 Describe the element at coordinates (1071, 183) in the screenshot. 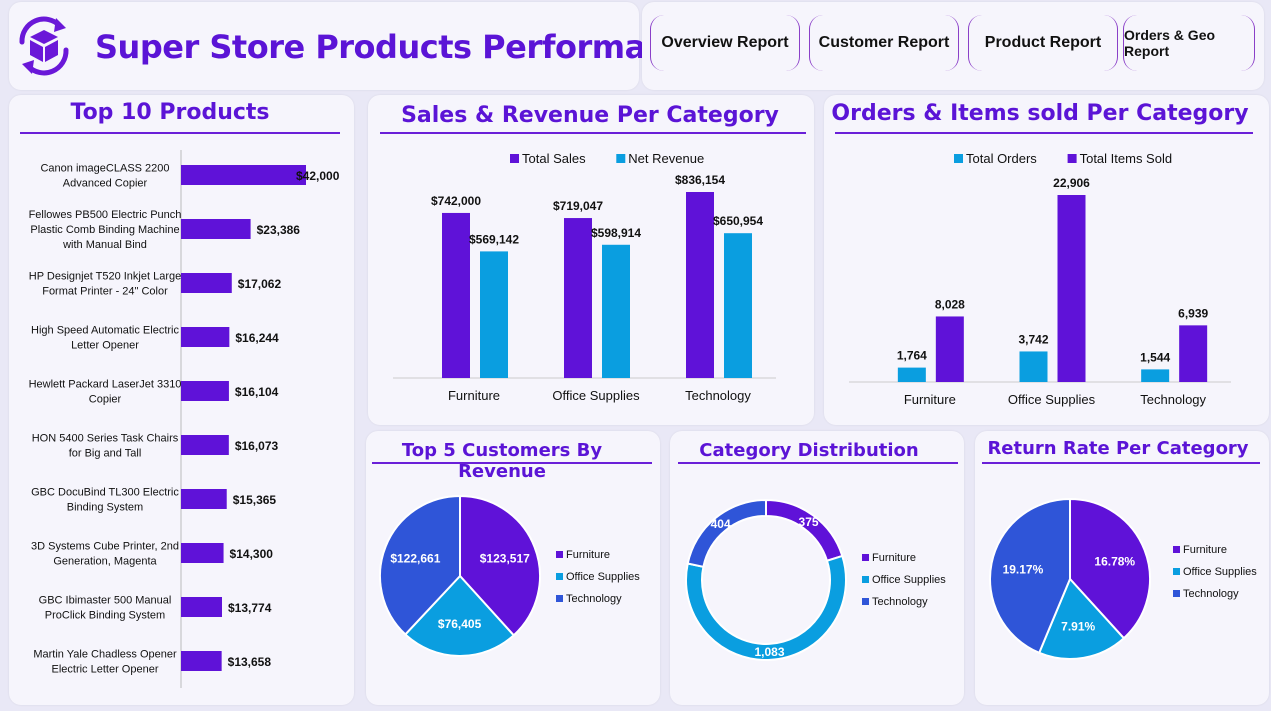

I see `bar-value-label: 22,906` at that location.